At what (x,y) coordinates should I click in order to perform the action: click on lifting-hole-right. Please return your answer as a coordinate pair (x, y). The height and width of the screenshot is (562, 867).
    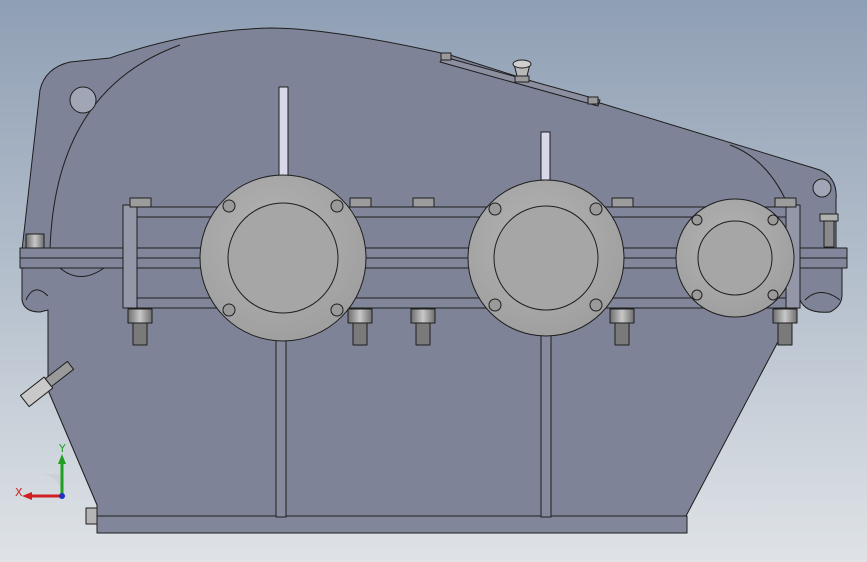
    Looking at the image, I should click on (822, 188).